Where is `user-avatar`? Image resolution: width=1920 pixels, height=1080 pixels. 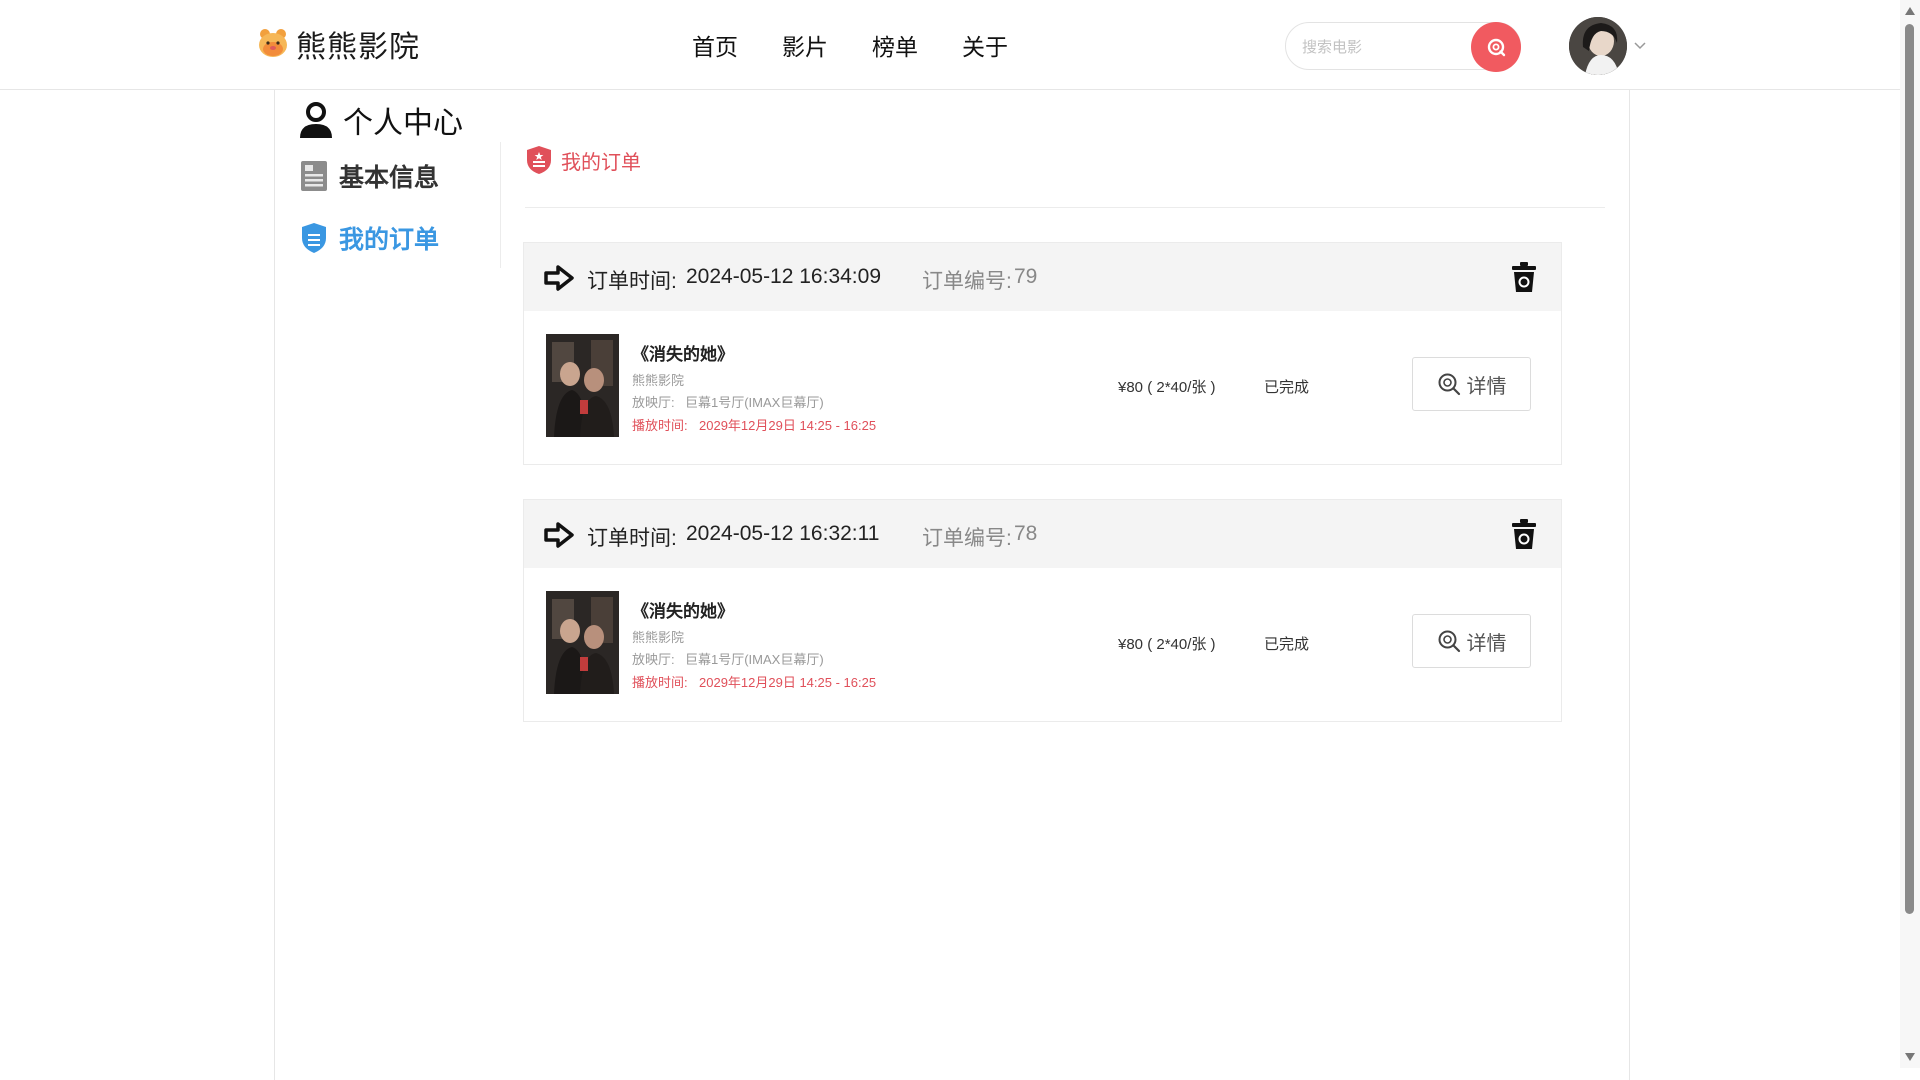 user-avatar is located at coordinates (1598, 46).